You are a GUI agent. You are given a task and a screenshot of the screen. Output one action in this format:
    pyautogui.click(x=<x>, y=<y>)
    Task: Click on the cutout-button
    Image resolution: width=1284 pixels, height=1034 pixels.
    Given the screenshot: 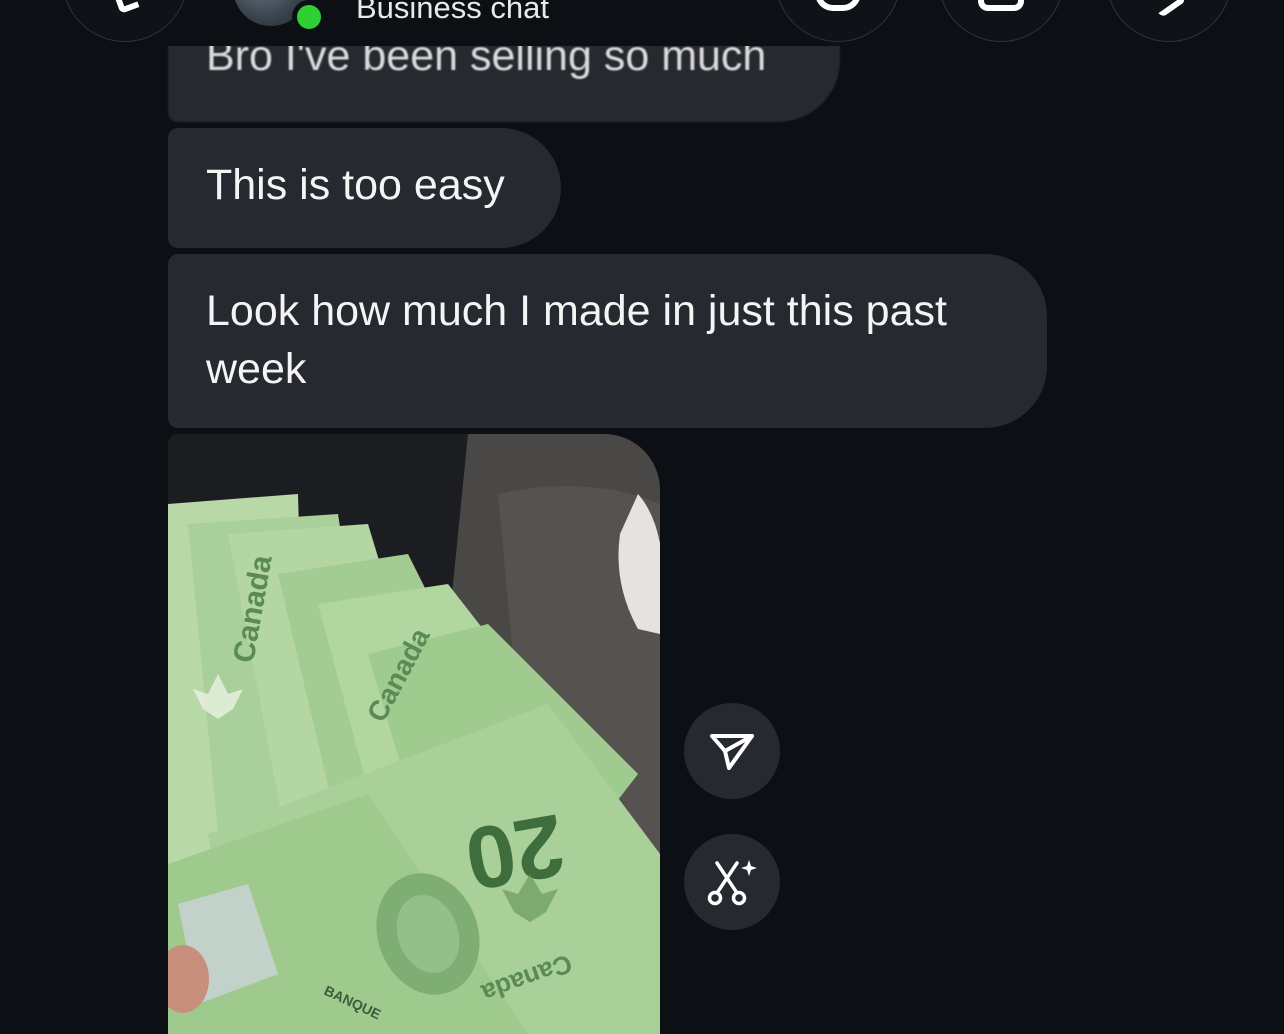 What is the action you would take?
    pyautogui.click(x=732, y=882)
    